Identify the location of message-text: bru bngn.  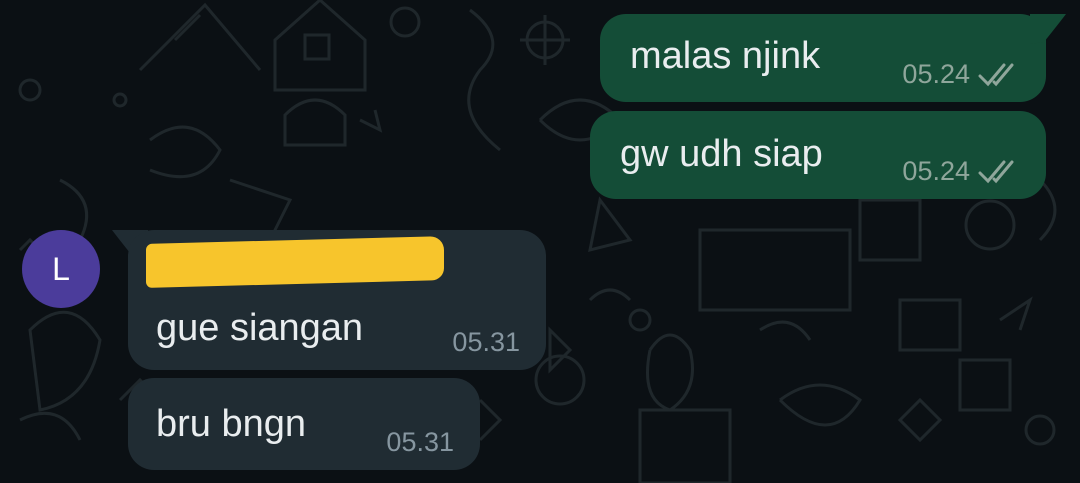
(231, 424).